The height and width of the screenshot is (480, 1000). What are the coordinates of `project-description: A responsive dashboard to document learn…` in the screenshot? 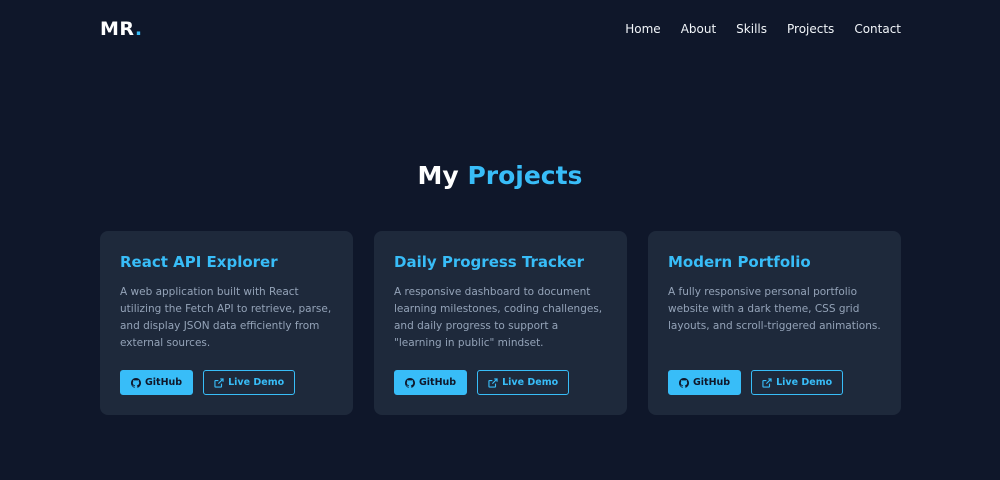 It's located at (498, 317).